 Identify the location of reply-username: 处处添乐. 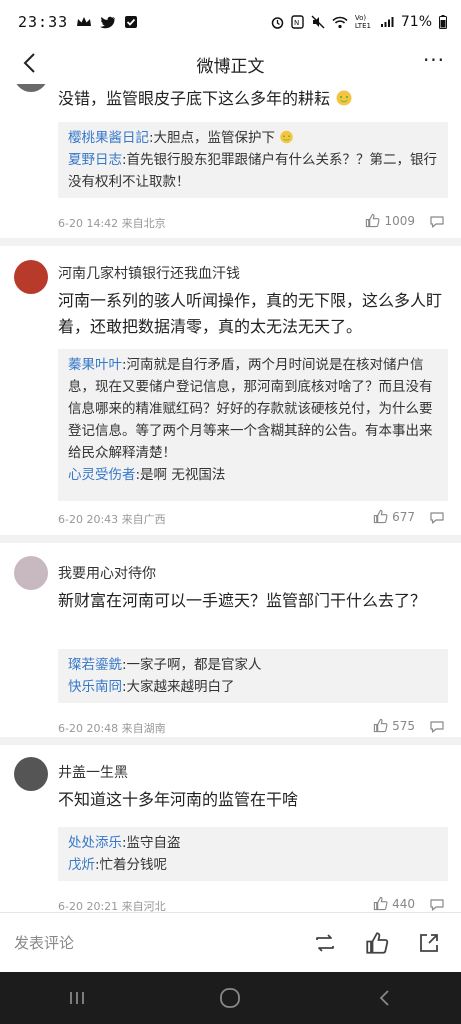
(95, 843).